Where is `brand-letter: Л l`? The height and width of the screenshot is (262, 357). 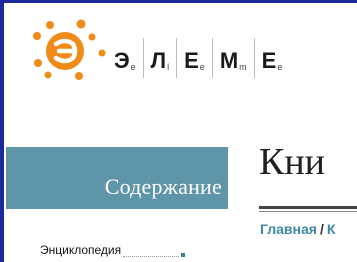 brand-letter: Л l is located at coordinates (159, 58).